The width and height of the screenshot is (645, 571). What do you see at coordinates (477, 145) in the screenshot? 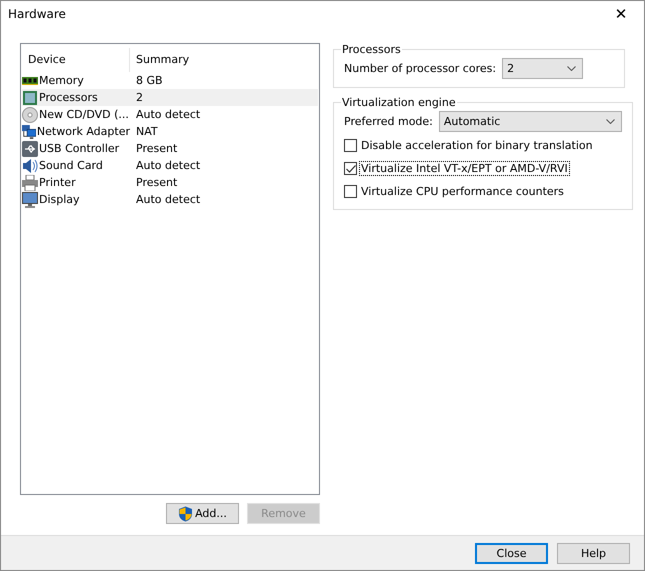
I see `checkbox-label: Disable acceleration for binary translation` at bounding box center [477, 145].